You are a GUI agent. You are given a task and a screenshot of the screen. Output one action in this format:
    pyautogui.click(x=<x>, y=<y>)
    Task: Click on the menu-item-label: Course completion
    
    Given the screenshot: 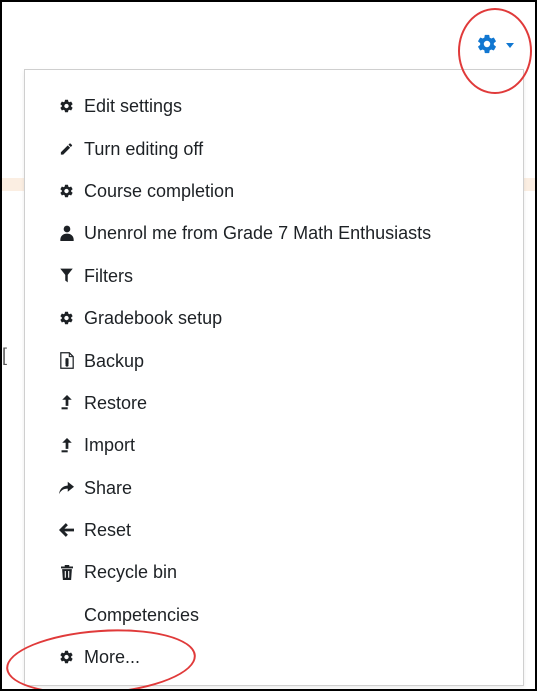 What is the action you would take?
    pyautogui.click(x=159, y=190)
    